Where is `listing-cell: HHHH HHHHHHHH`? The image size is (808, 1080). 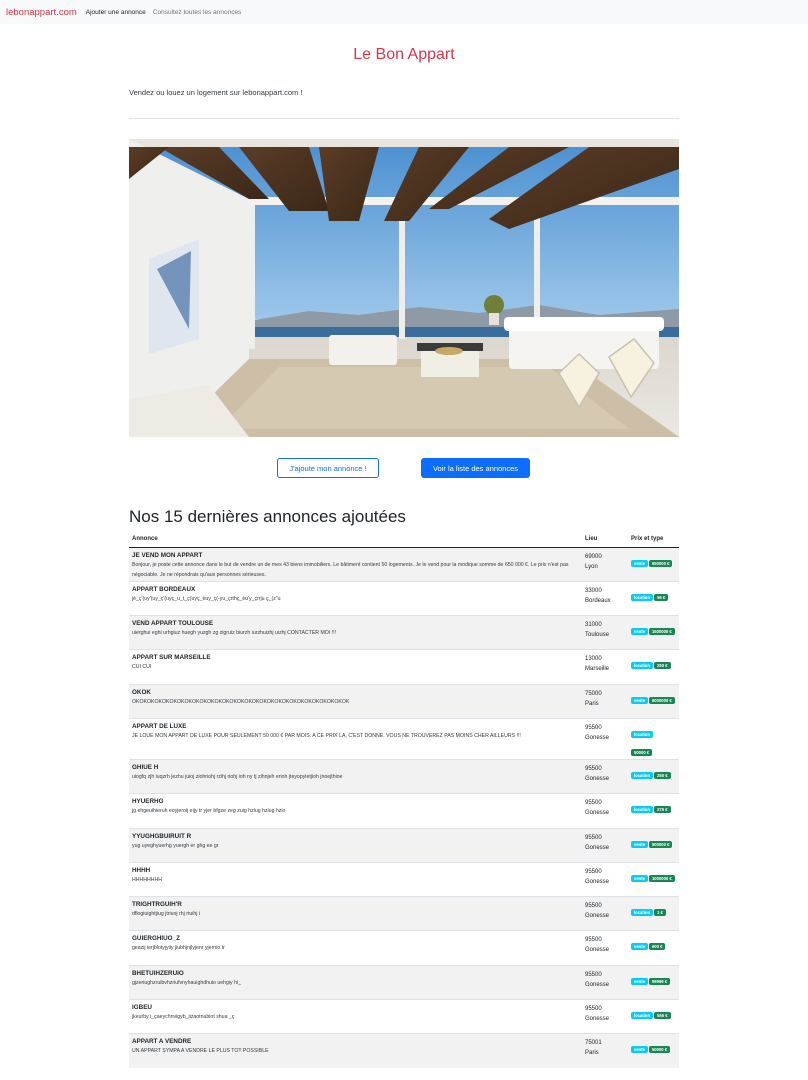
listing-cell: HHHH HHHHHHHH is located at coordinates (355, 879).